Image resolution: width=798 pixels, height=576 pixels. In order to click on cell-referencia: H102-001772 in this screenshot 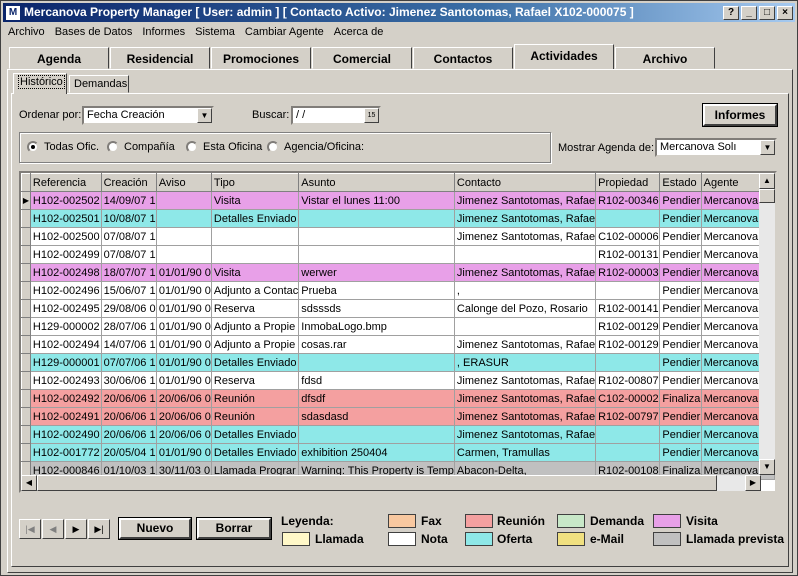, I will do `click(66, 452)`.